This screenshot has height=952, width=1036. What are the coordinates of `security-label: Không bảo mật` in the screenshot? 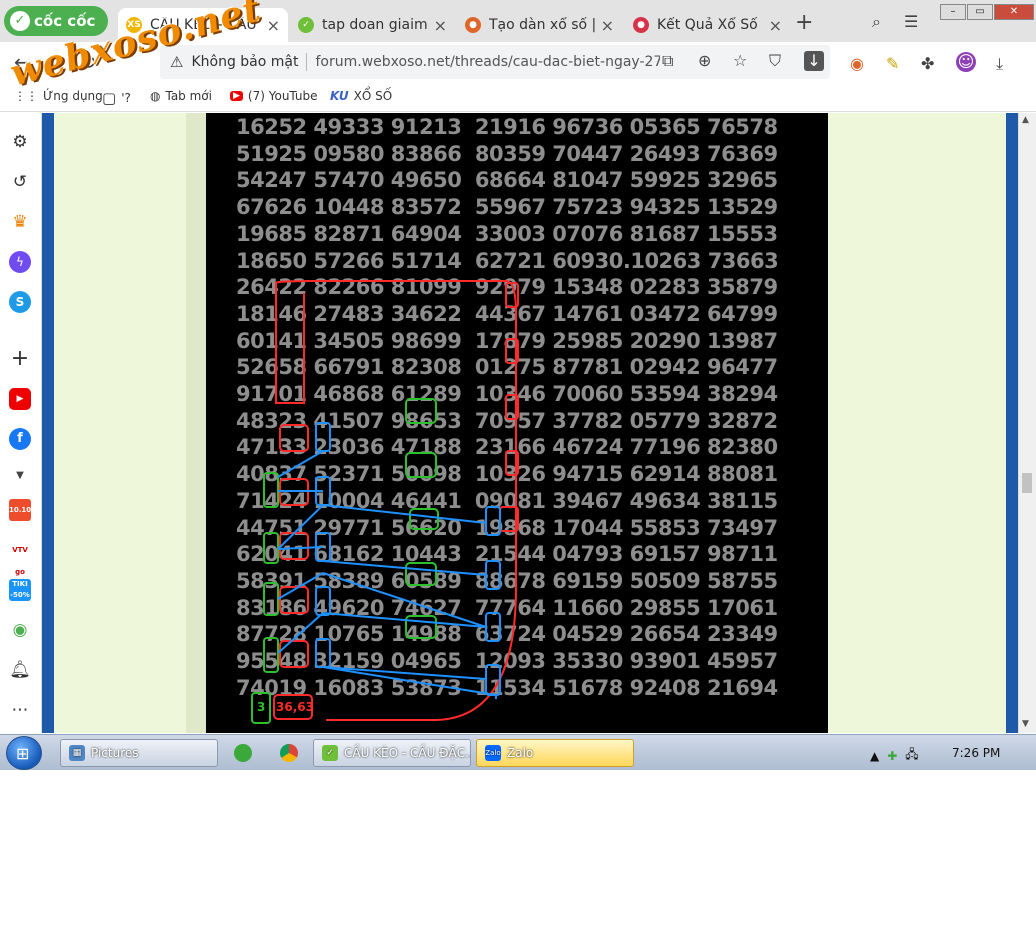 It's located at (244, 62).